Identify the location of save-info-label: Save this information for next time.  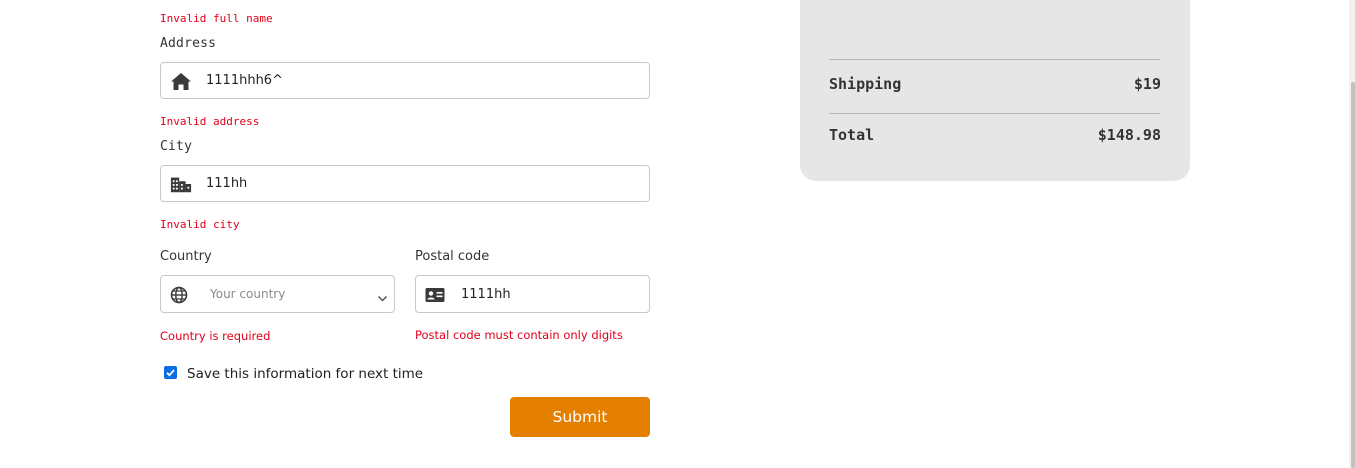
(305, 374).